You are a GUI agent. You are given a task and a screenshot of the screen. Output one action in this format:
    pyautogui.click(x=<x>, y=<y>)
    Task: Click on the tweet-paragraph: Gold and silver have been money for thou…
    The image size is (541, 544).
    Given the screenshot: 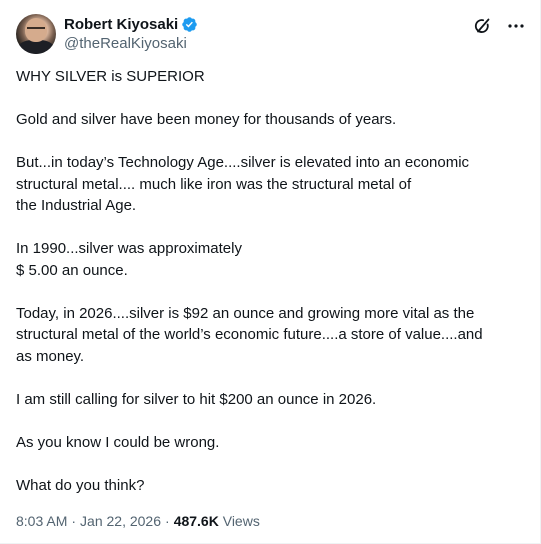 What is the action you would take?
    pyautogui.click(x=206, y=119)
    